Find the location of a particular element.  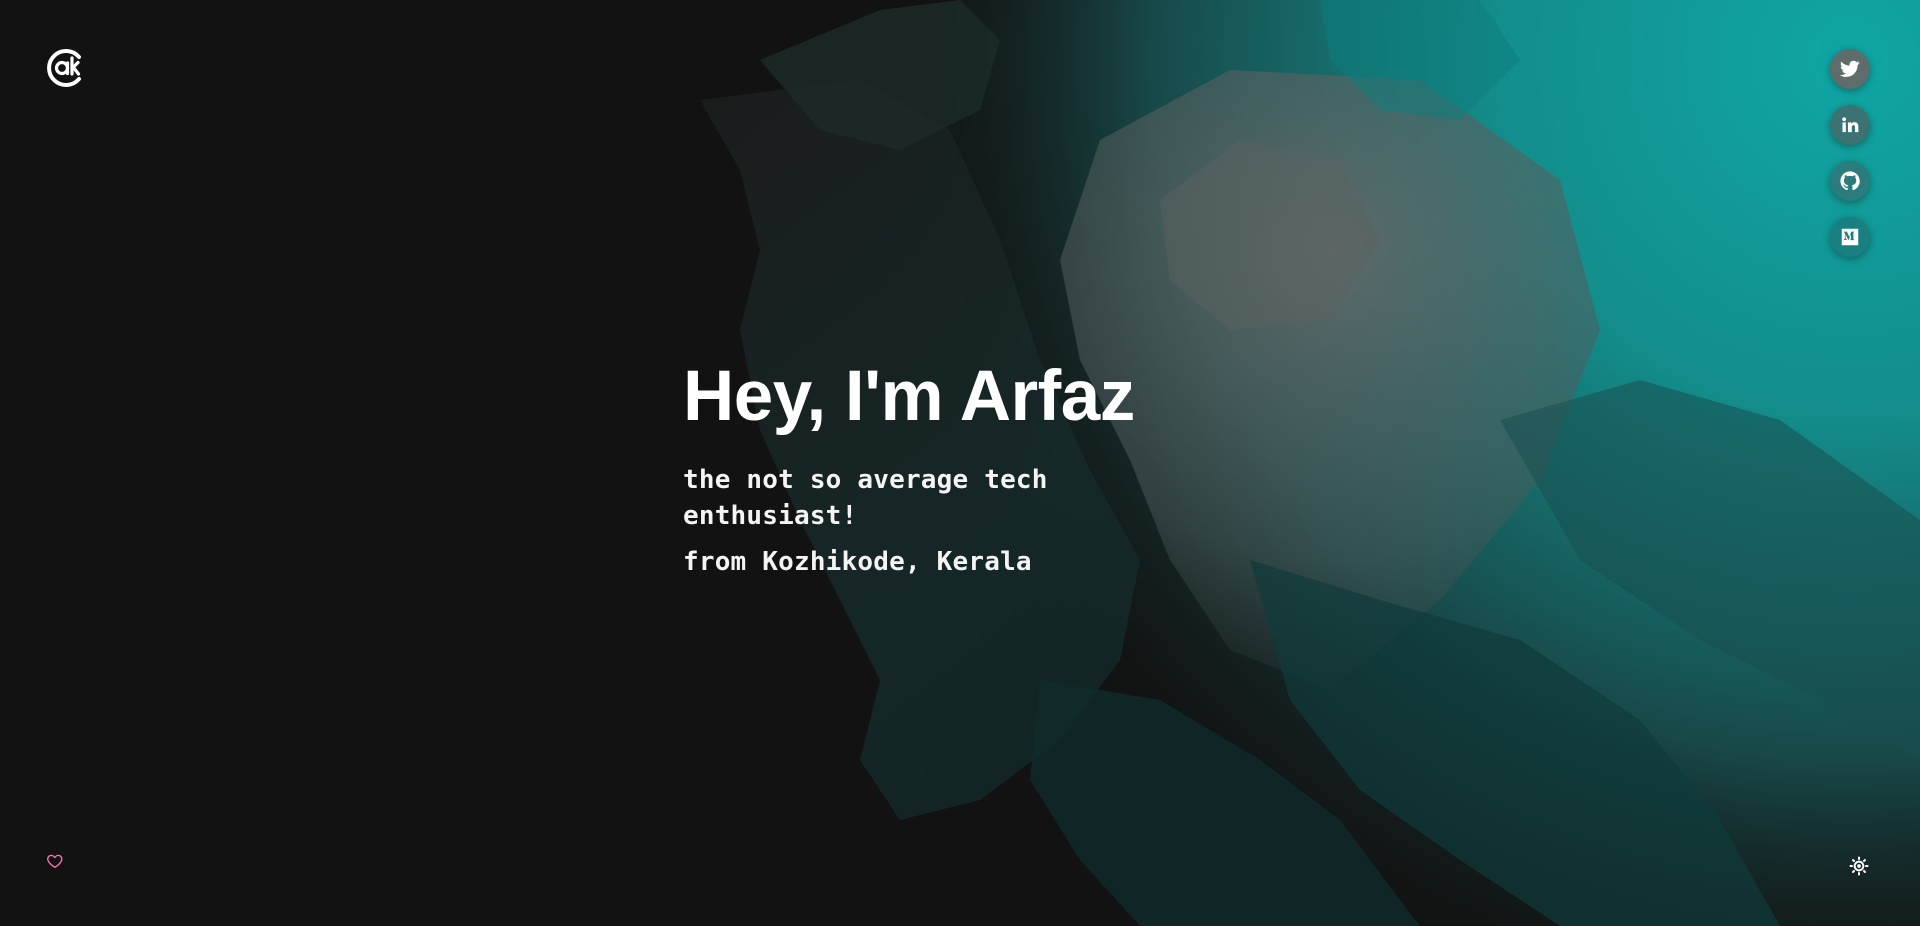

sun-icon is located at coordinates (1859, 866).